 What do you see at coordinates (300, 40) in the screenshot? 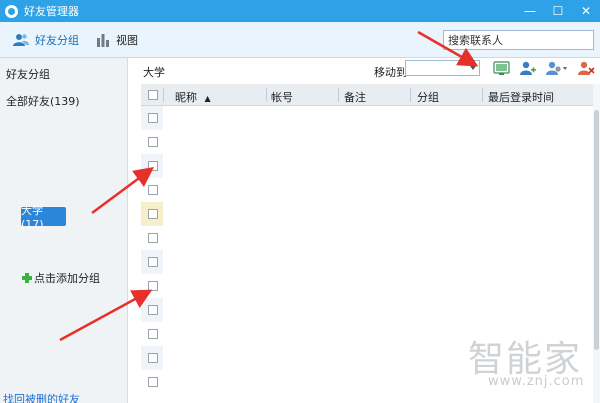
I see `toolbar: 好友分组 视图` at bounding box center [300, 40].